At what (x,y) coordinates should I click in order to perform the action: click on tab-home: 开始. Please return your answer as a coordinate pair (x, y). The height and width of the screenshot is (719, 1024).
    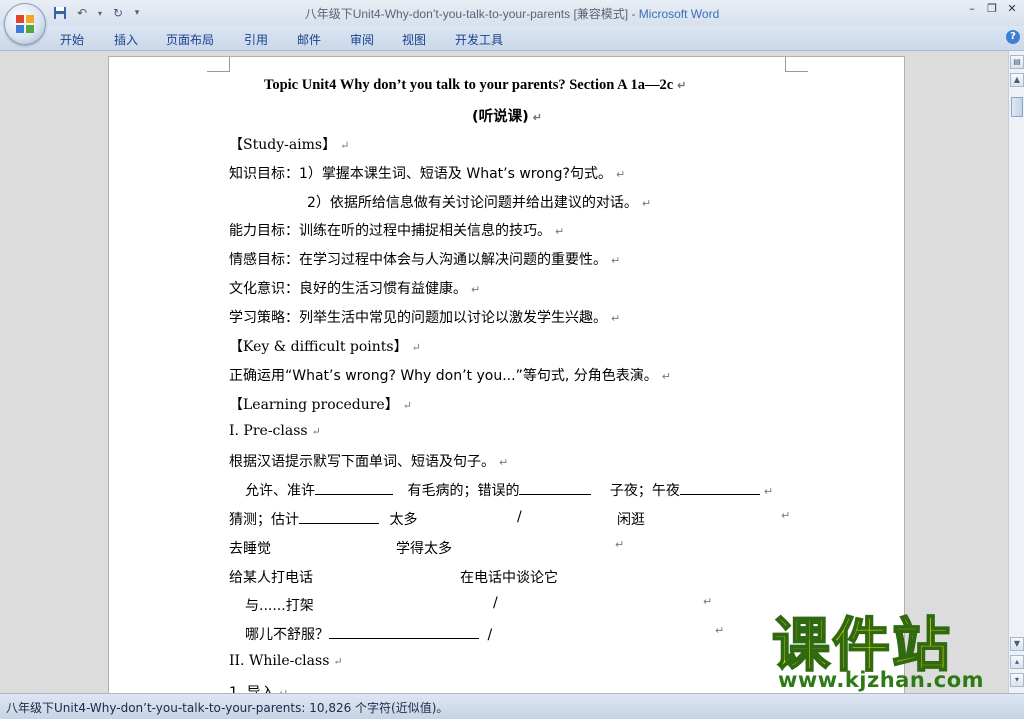
    Looking at the image, I should click on (72, 39).